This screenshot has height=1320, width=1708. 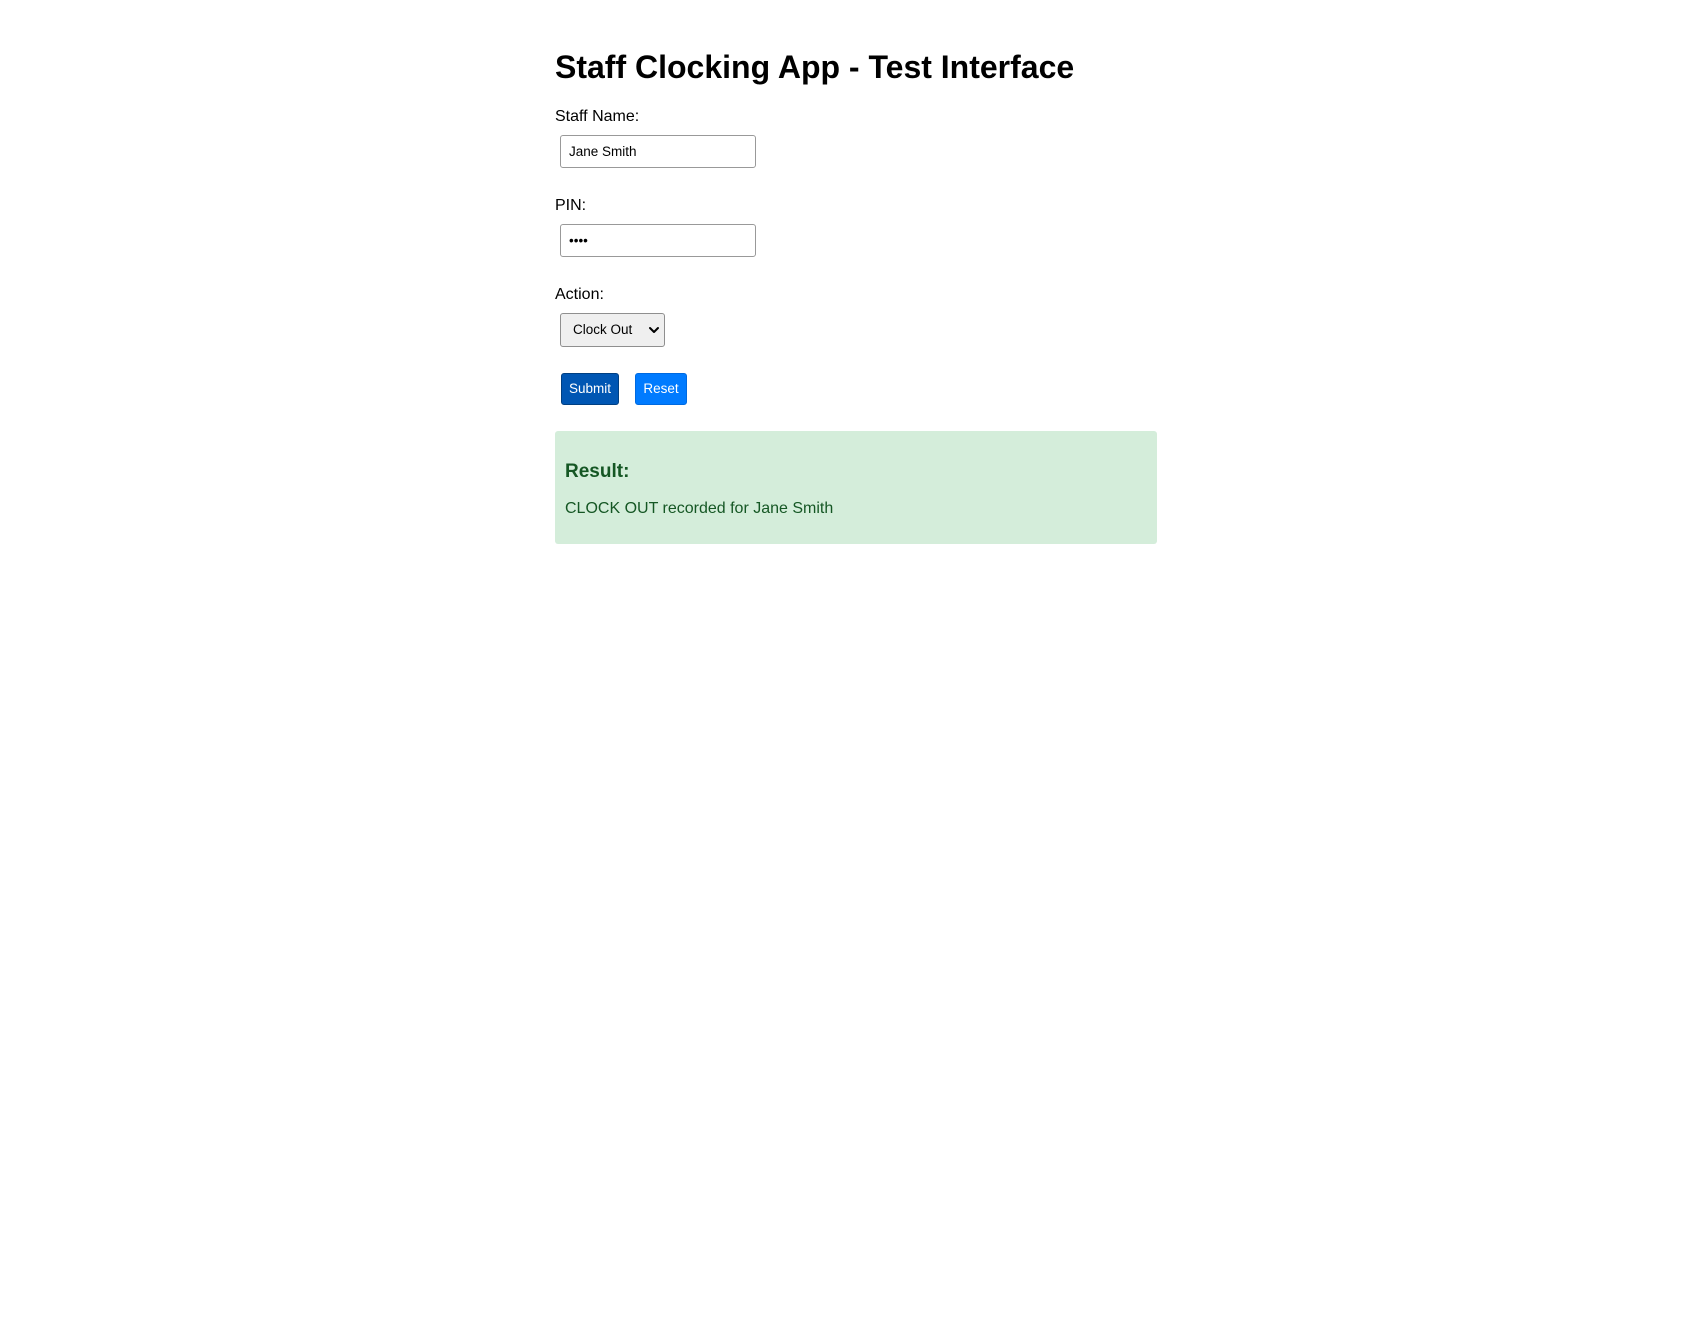 What do you see at coordinates (571, 205) in the screenshot?
I see `pin-label: PIN:` at bounding box center [571, 205].